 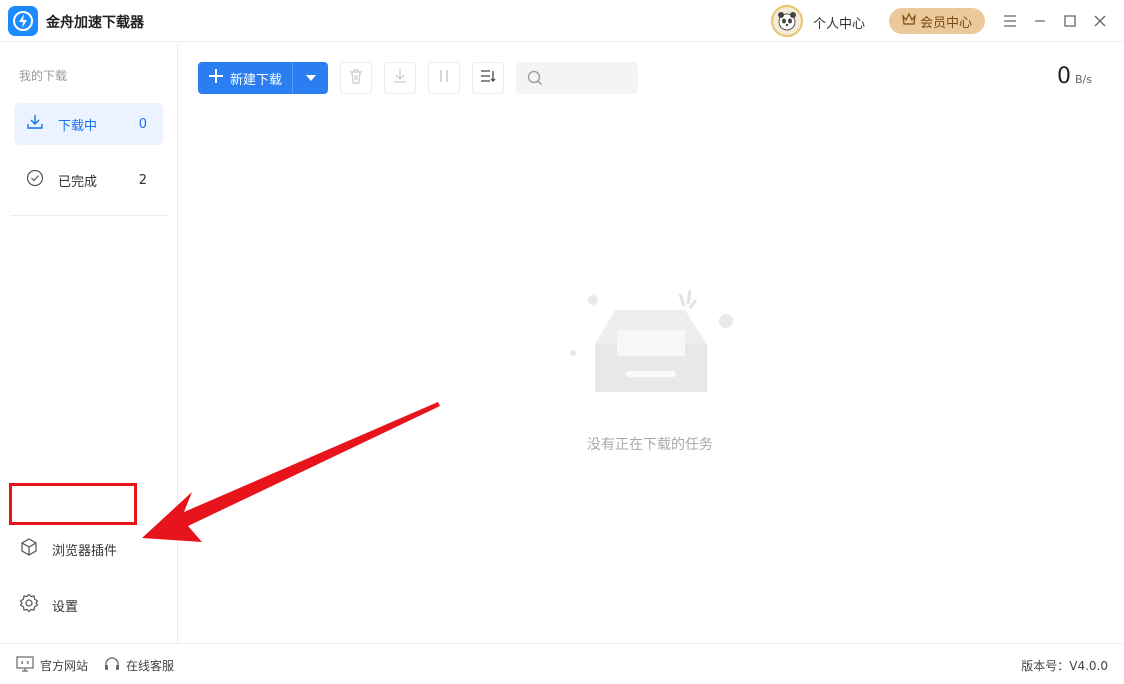 I want to click on new-download-button: 新建下载, so click(x=263, y=78).